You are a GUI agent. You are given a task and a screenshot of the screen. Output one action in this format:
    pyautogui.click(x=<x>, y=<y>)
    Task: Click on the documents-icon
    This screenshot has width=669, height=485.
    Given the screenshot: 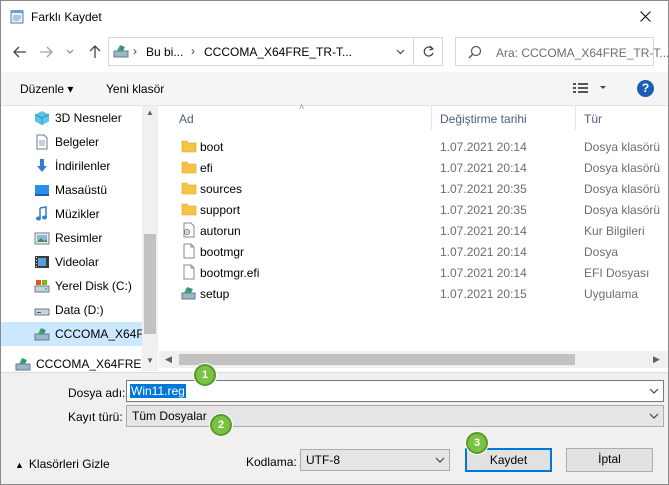 What is the action you would take?
    pyautogui.click(x=42, y=142)
    